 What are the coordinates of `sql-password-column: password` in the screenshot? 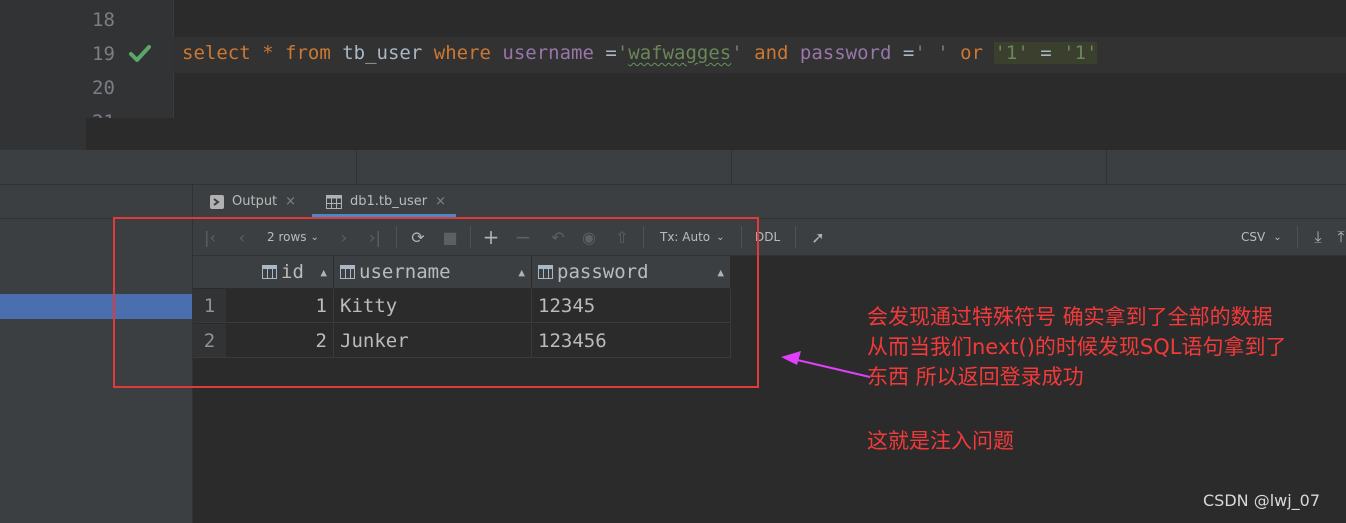 It's located at (845, 53).